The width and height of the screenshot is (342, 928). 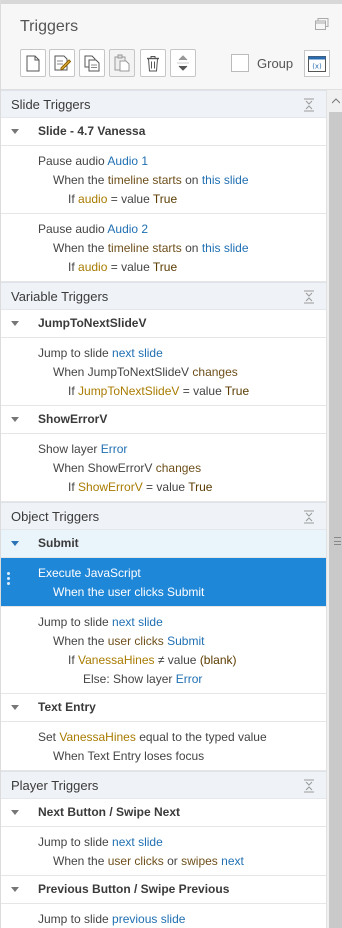 What do you see at coordinates (122, 63) in the screenshot?
I see `paste-button` at bounding box center [122, 63].